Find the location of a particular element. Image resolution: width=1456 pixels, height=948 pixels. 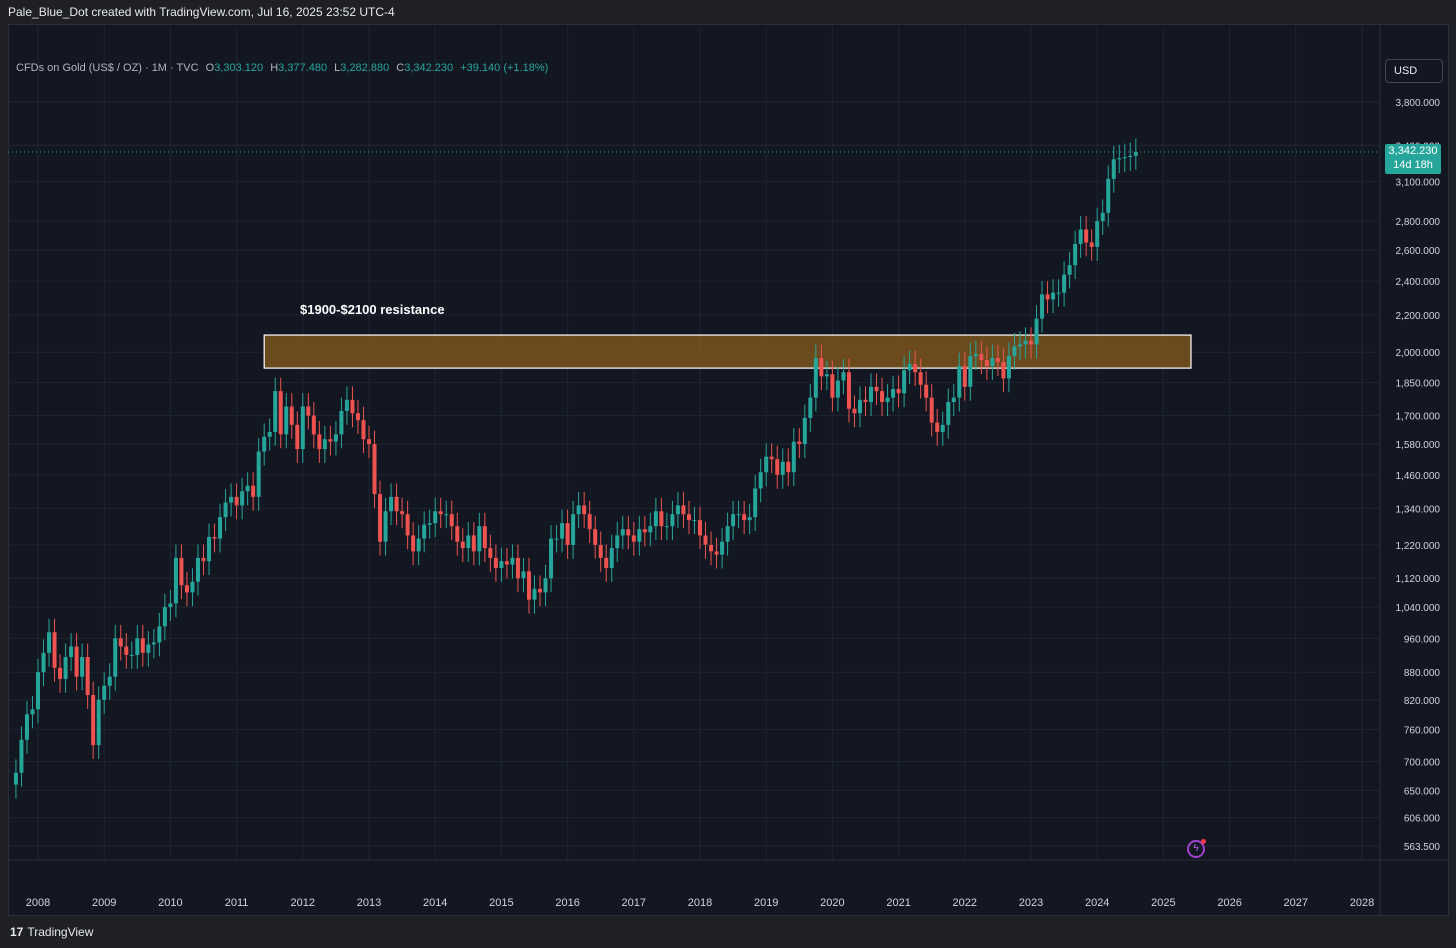

x-tick-label: 2020 is located at coordinates (832, 903).